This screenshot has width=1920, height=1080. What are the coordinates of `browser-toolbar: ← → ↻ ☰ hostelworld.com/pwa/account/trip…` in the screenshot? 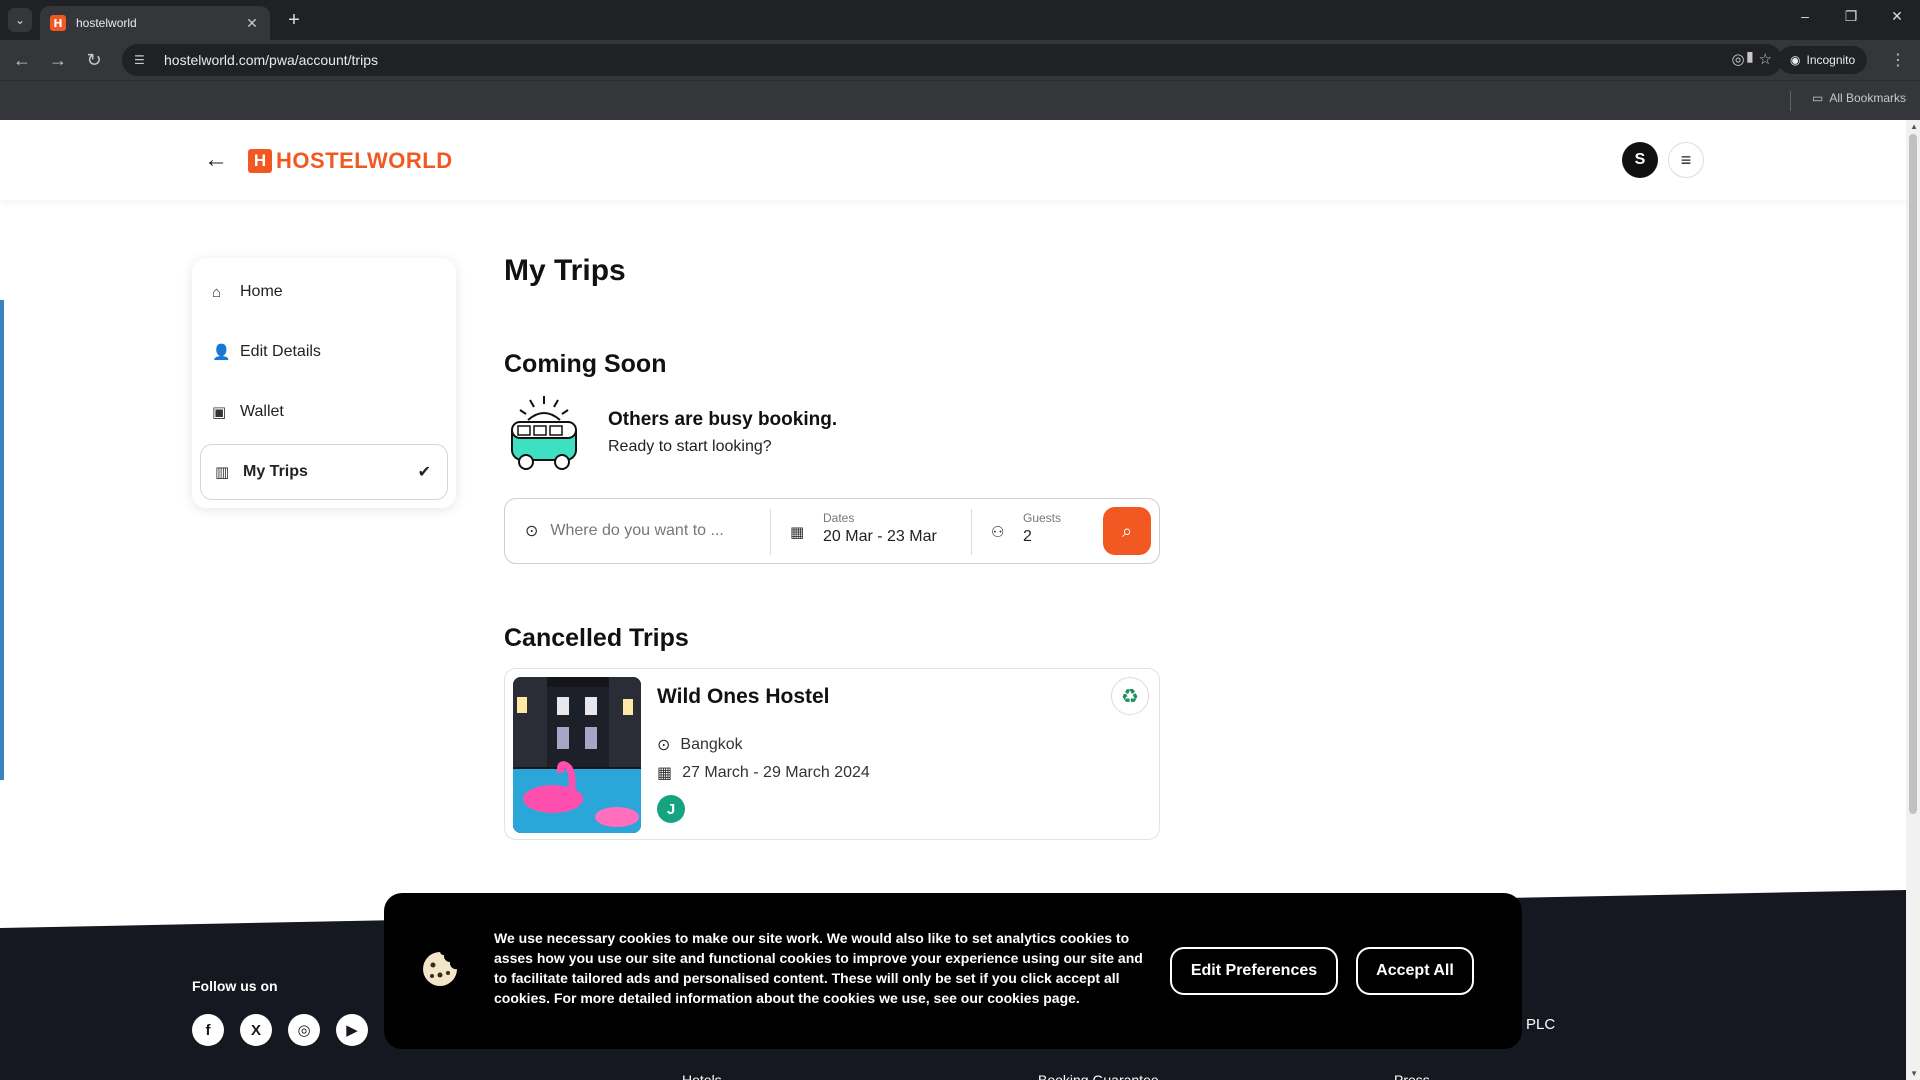 It's located at (960, 60).